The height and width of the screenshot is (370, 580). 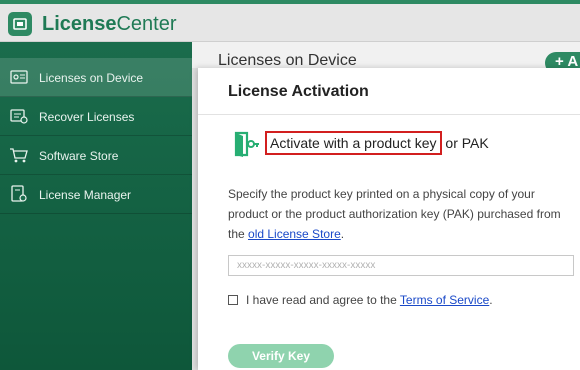 I want to click on sidebar-item-software-store: Software Store, so click(x=96, y=155).